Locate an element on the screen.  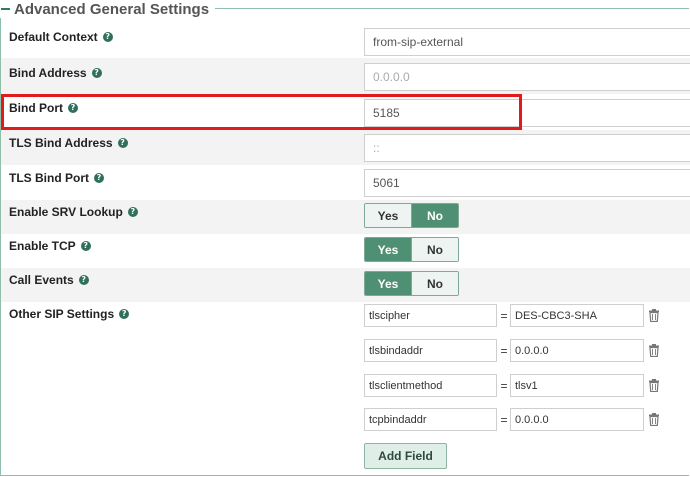
call-events-no-button: No is located at coordinates (434, 283).